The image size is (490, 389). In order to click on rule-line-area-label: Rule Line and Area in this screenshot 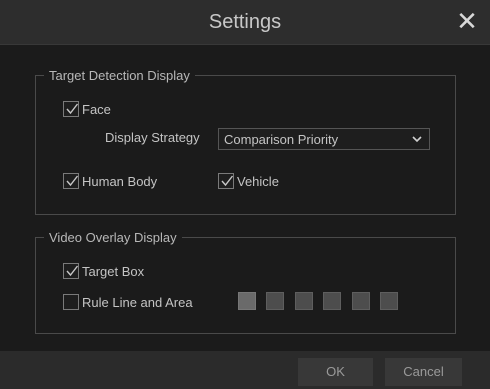, I will do `click(137, 302)`.